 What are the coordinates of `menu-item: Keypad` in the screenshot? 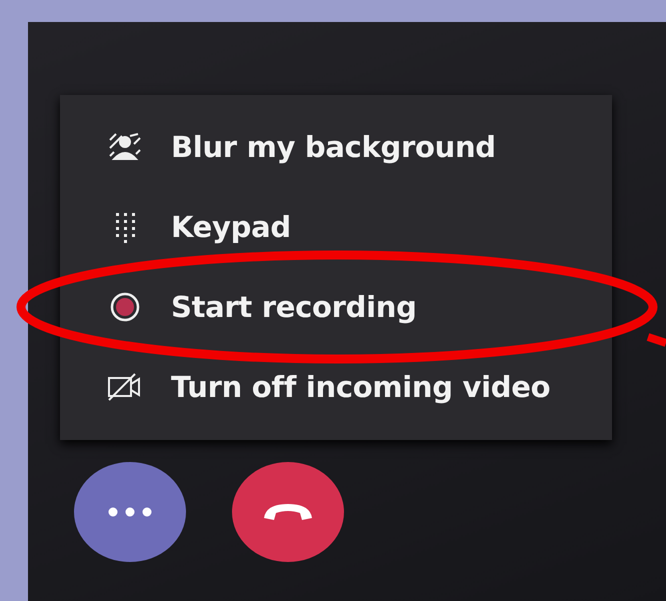 It's located at (231, 227).